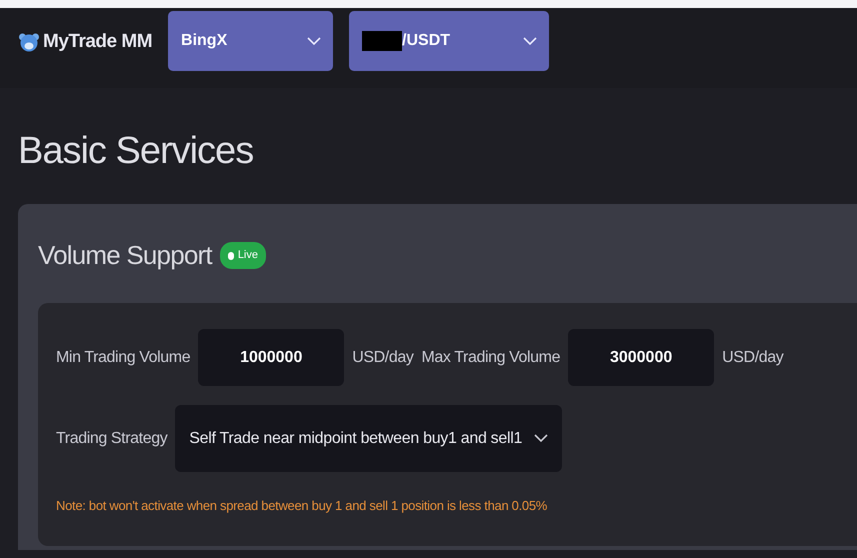 The height and width of the screenshot is (558, 857). What do you see at coordinates (641, 357) in the screenshot?
I see `volume-input: 3000000` at bounding box center [641, 357].